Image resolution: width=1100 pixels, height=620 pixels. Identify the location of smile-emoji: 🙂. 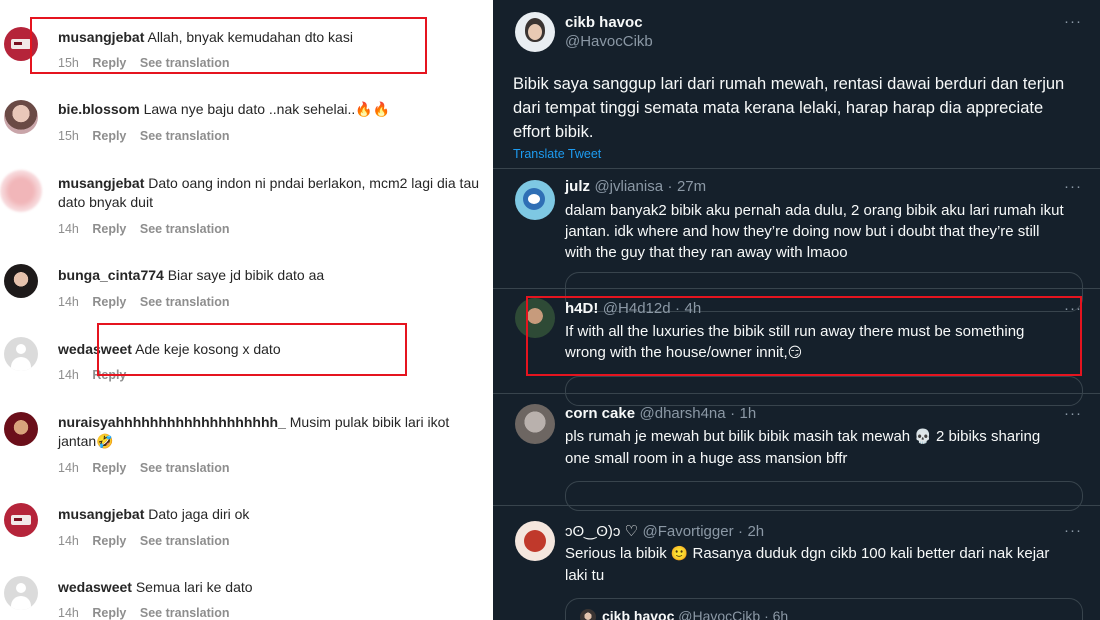
(679, 554).